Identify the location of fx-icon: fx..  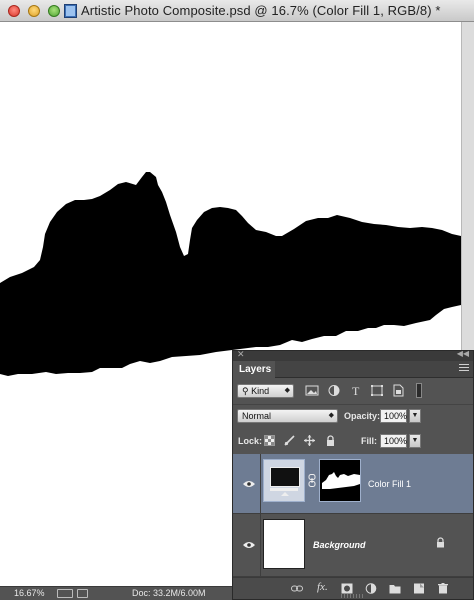
(322, 587).